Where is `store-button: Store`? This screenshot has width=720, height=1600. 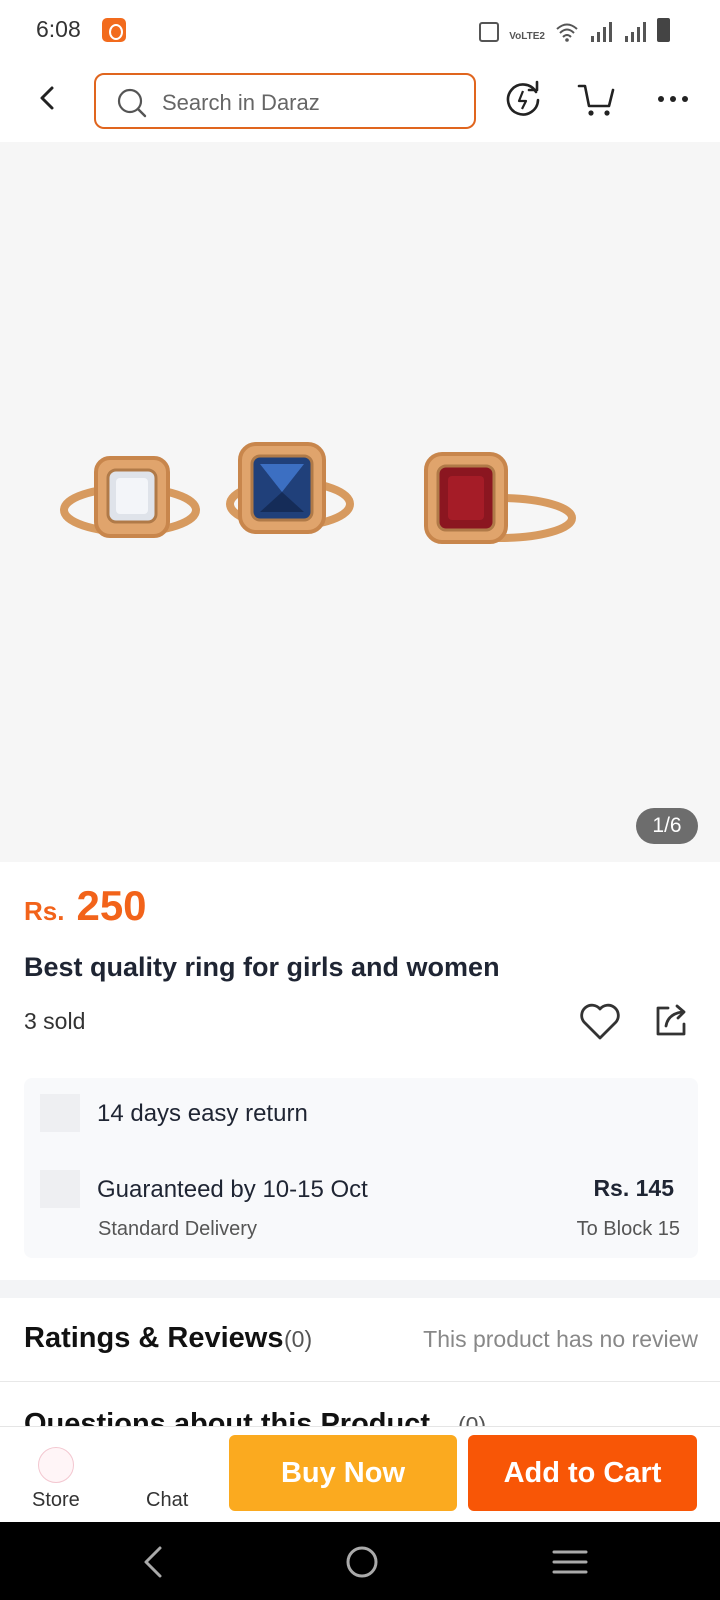 store-button: Store is located at coordinates (56, 1500).